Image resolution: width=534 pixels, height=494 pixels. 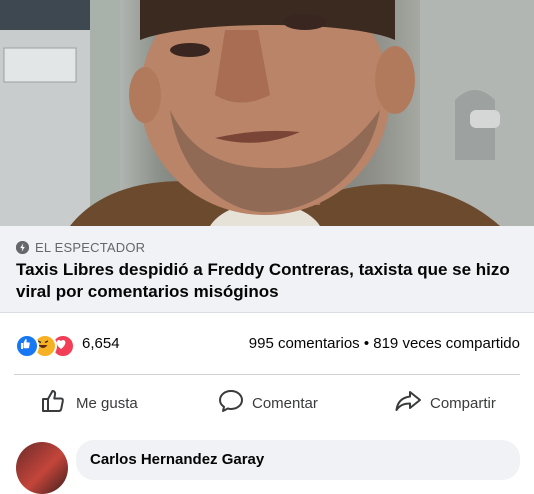 I want to click on comments-shares-count: 995 comentarios • 819 veces compartido, so click(x=384, y=343).